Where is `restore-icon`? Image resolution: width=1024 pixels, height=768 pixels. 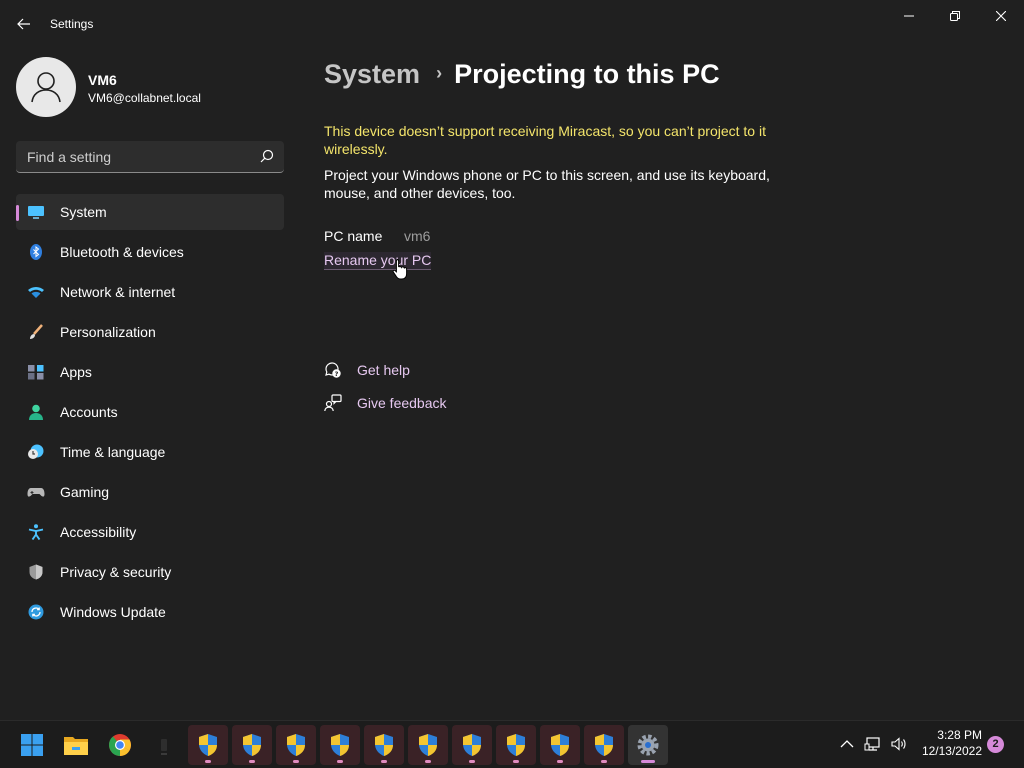 restore-icon is located at coordinates (955, 16).